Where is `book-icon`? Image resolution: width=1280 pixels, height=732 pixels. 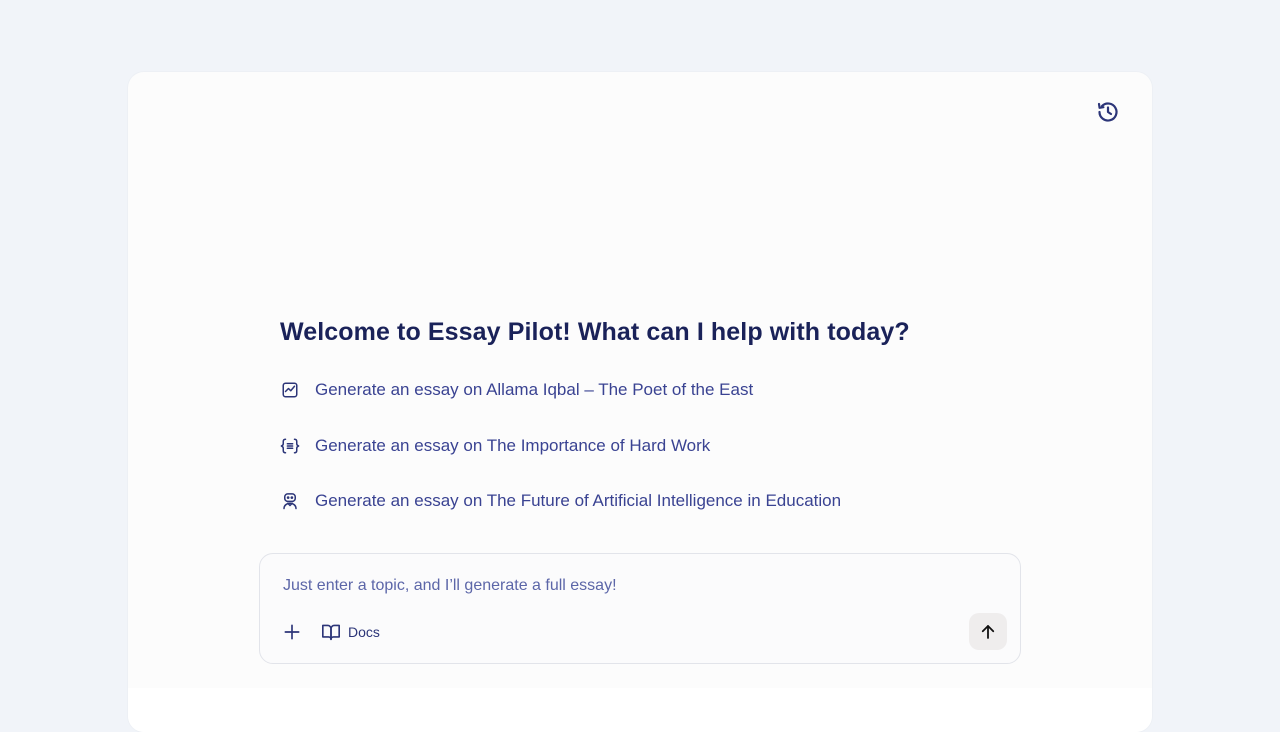
book-icon is located at coordinates (331, 632).